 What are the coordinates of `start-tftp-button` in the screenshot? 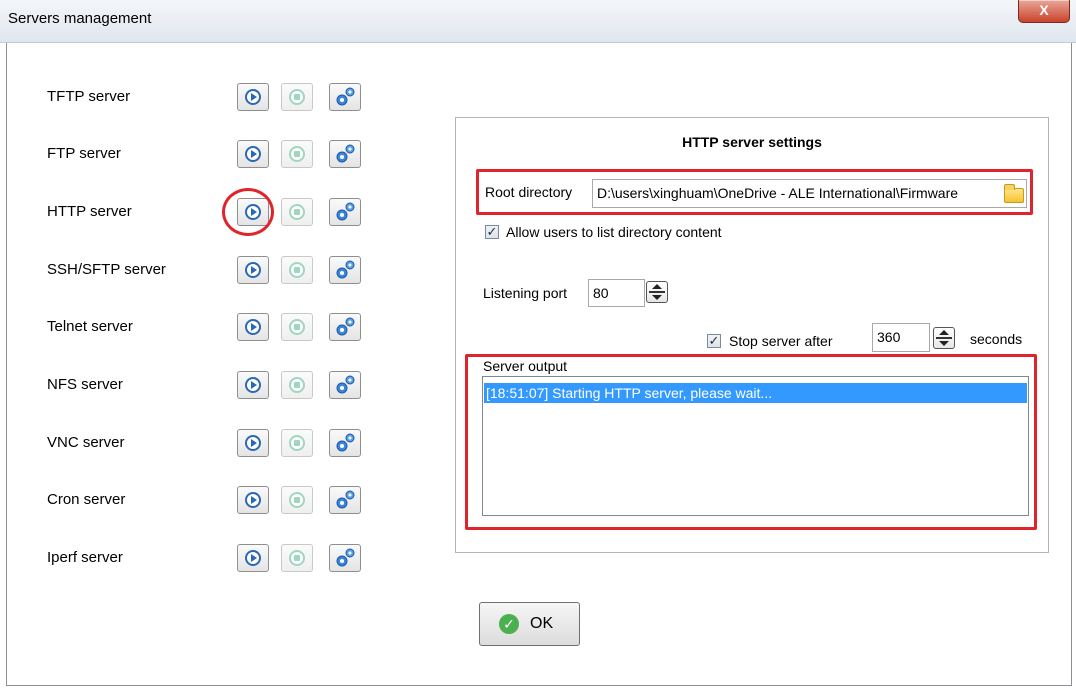 It's located at (253, 97).